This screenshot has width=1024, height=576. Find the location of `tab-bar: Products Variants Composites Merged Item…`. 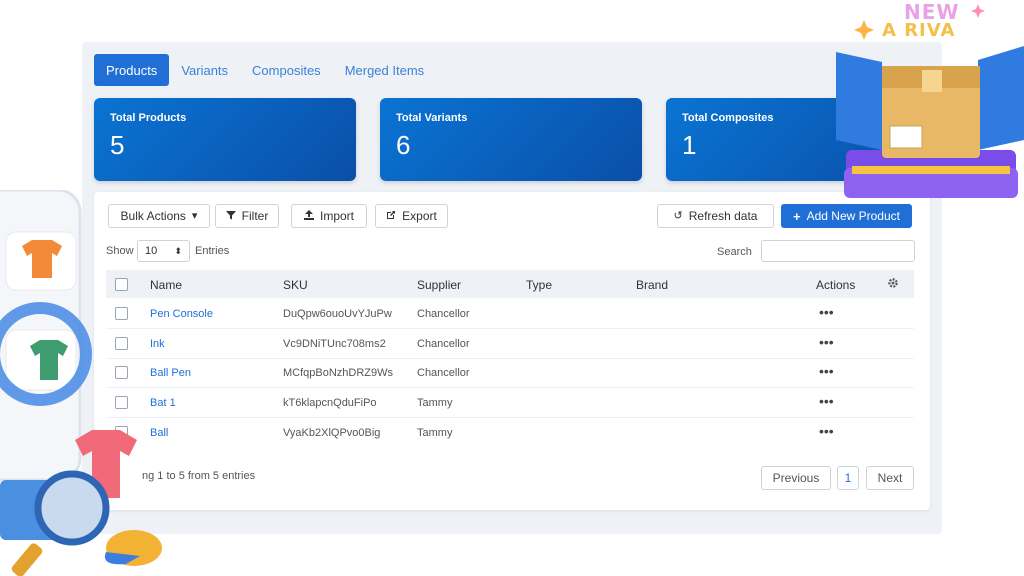

tab-bar: Products Variants Composites Merged Item… is located at coordinates (265, 70).